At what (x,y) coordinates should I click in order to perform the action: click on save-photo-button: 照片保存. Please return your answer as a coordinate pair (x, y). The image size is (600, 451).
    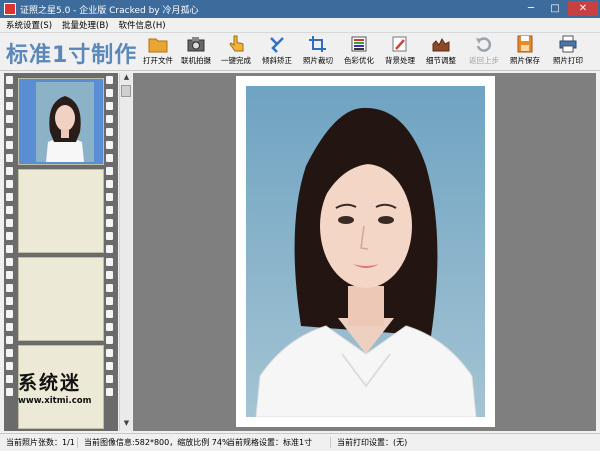
    Looking at the image, I should click on (525, 52).